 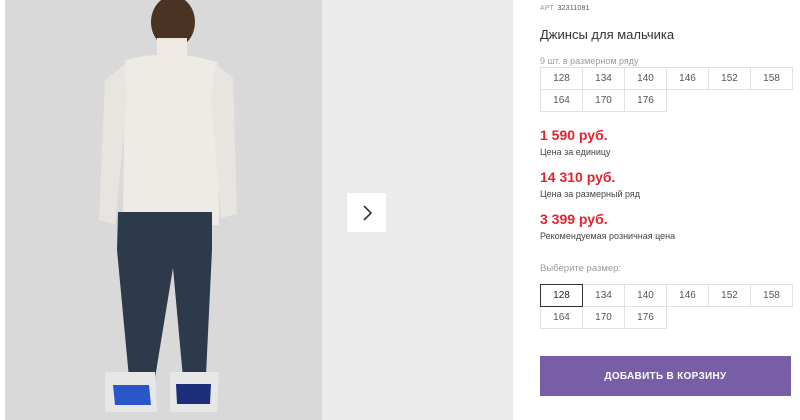 I want to click on size-picker-label: Выберите размер:, so click(x=581, y=268).